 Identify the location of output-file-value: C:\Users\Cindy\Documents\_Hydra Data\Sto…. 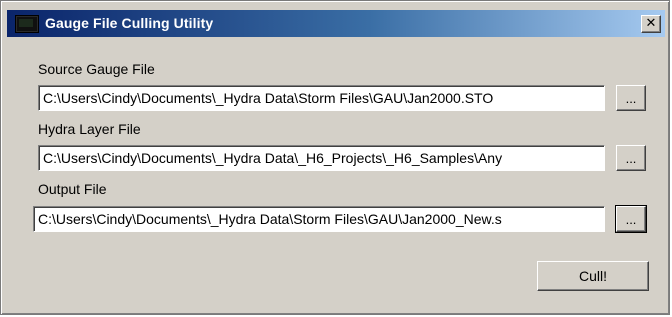
(270, 219).